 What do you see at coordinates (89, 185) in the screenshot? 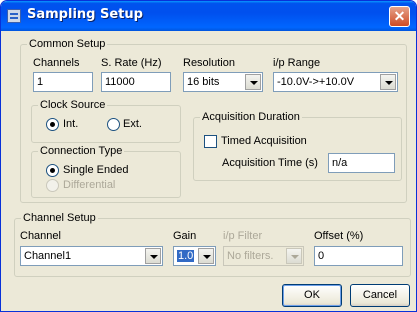
I see `differential-label: Differential` at bounding box center [89, 185].